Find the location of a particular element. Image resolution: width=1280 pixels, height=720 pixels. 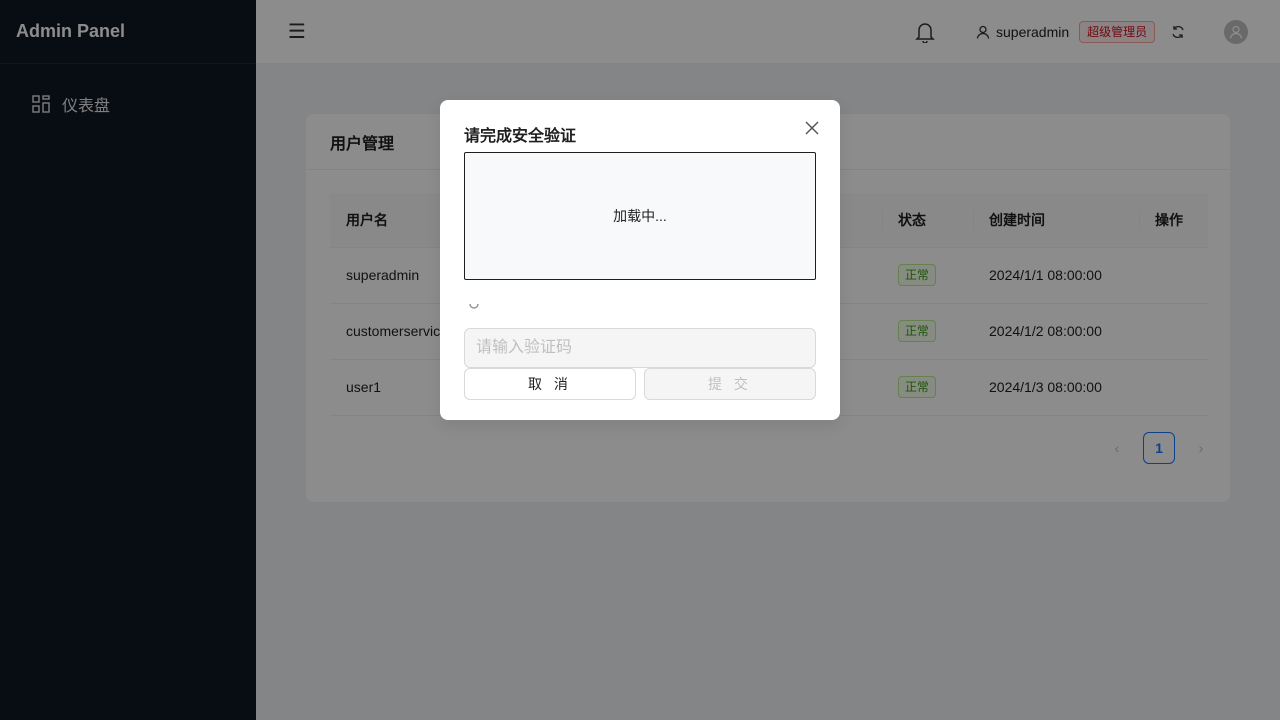

submit-button: 提 交 is located at coordinates (730, 384).